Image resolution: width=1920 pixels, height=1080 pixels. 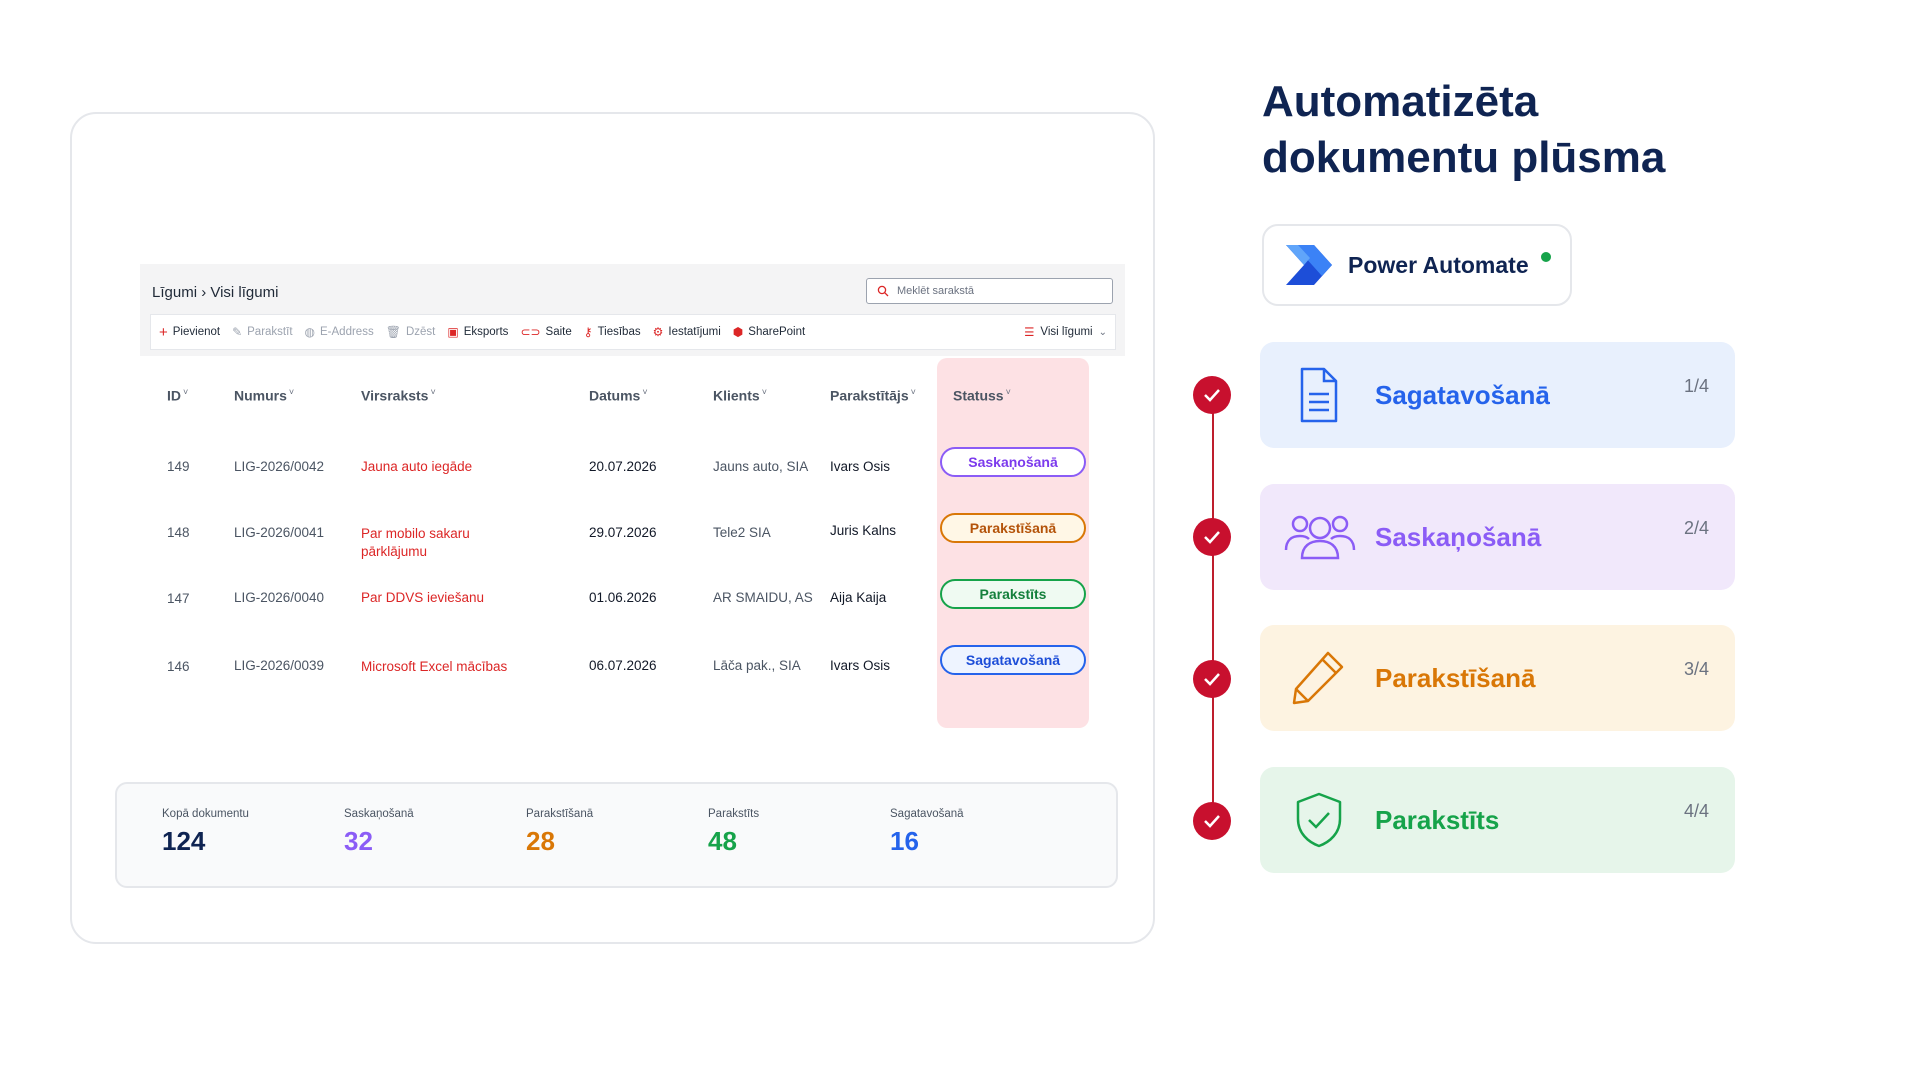 I want to click on workflow-step-approval: Saskaņošanā 2/4, so click(x=1497, y=537).